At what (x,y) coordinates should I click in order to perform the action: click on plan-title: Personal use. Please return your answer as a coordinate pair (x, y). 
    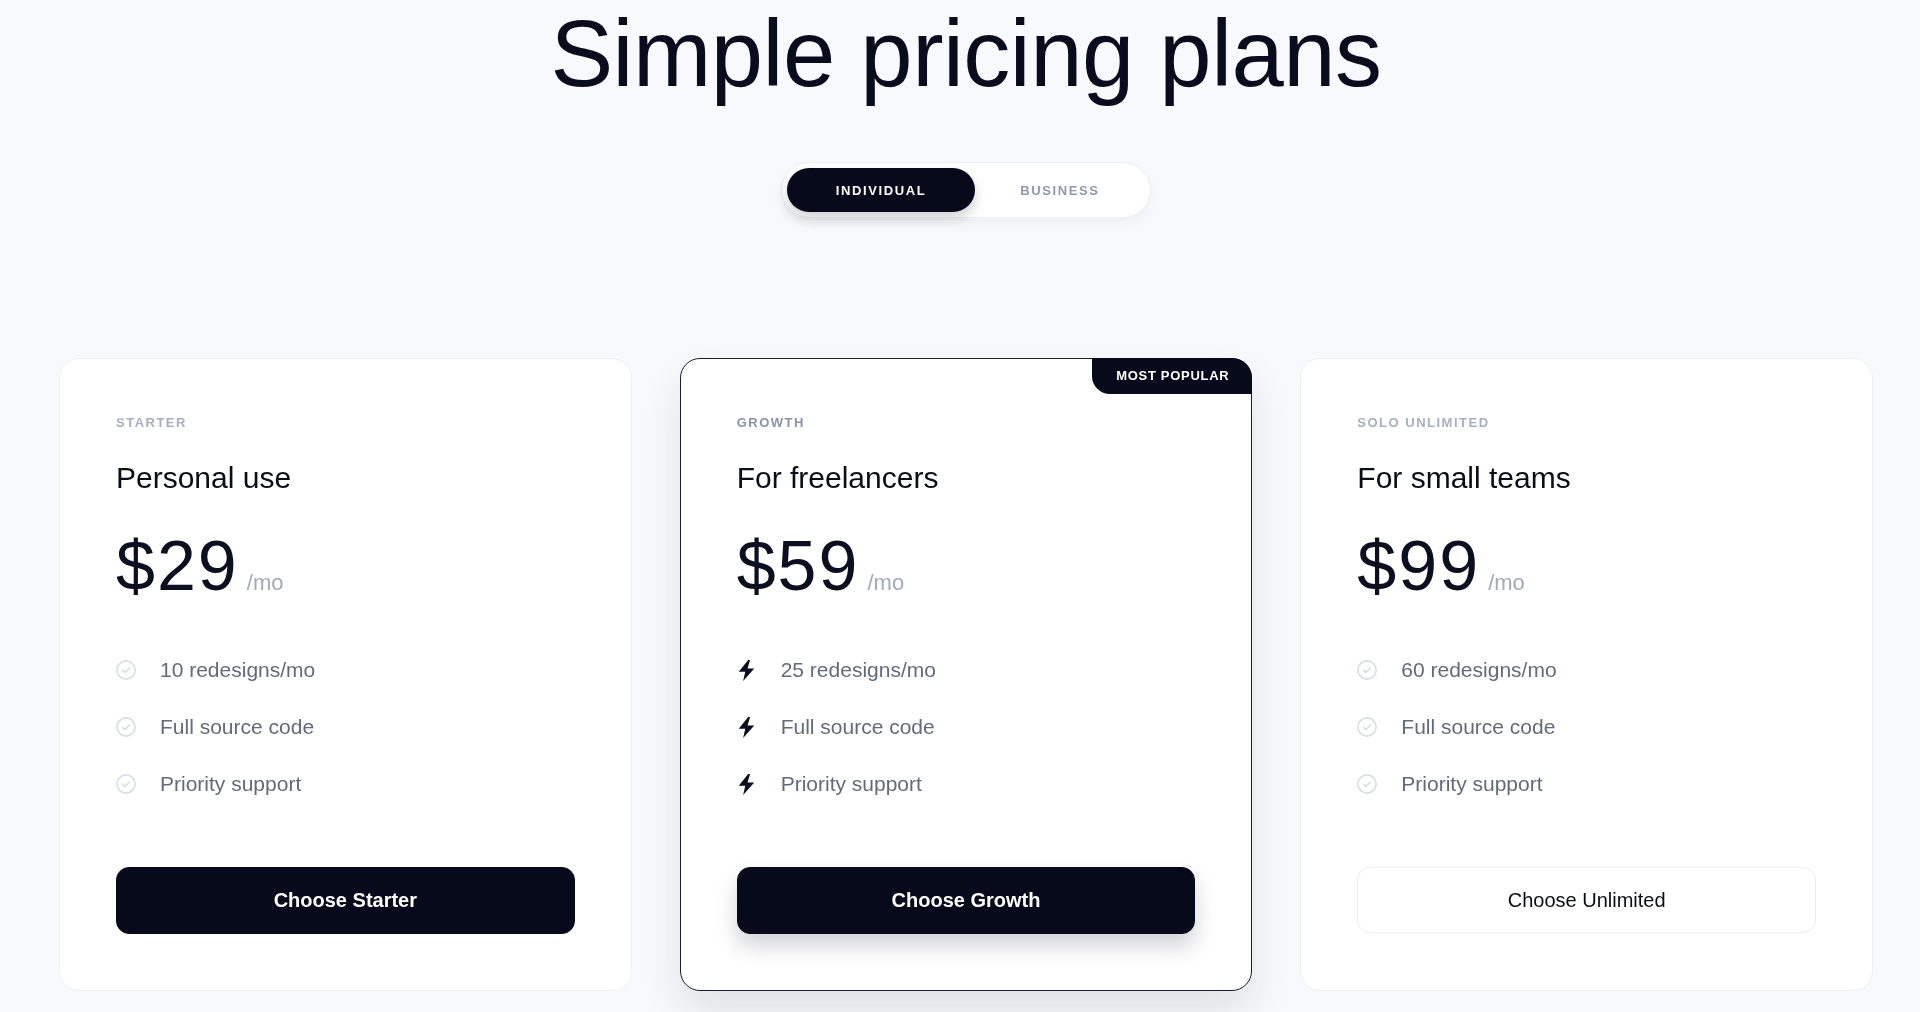
    Looking at the image, I should click on (204, 478).